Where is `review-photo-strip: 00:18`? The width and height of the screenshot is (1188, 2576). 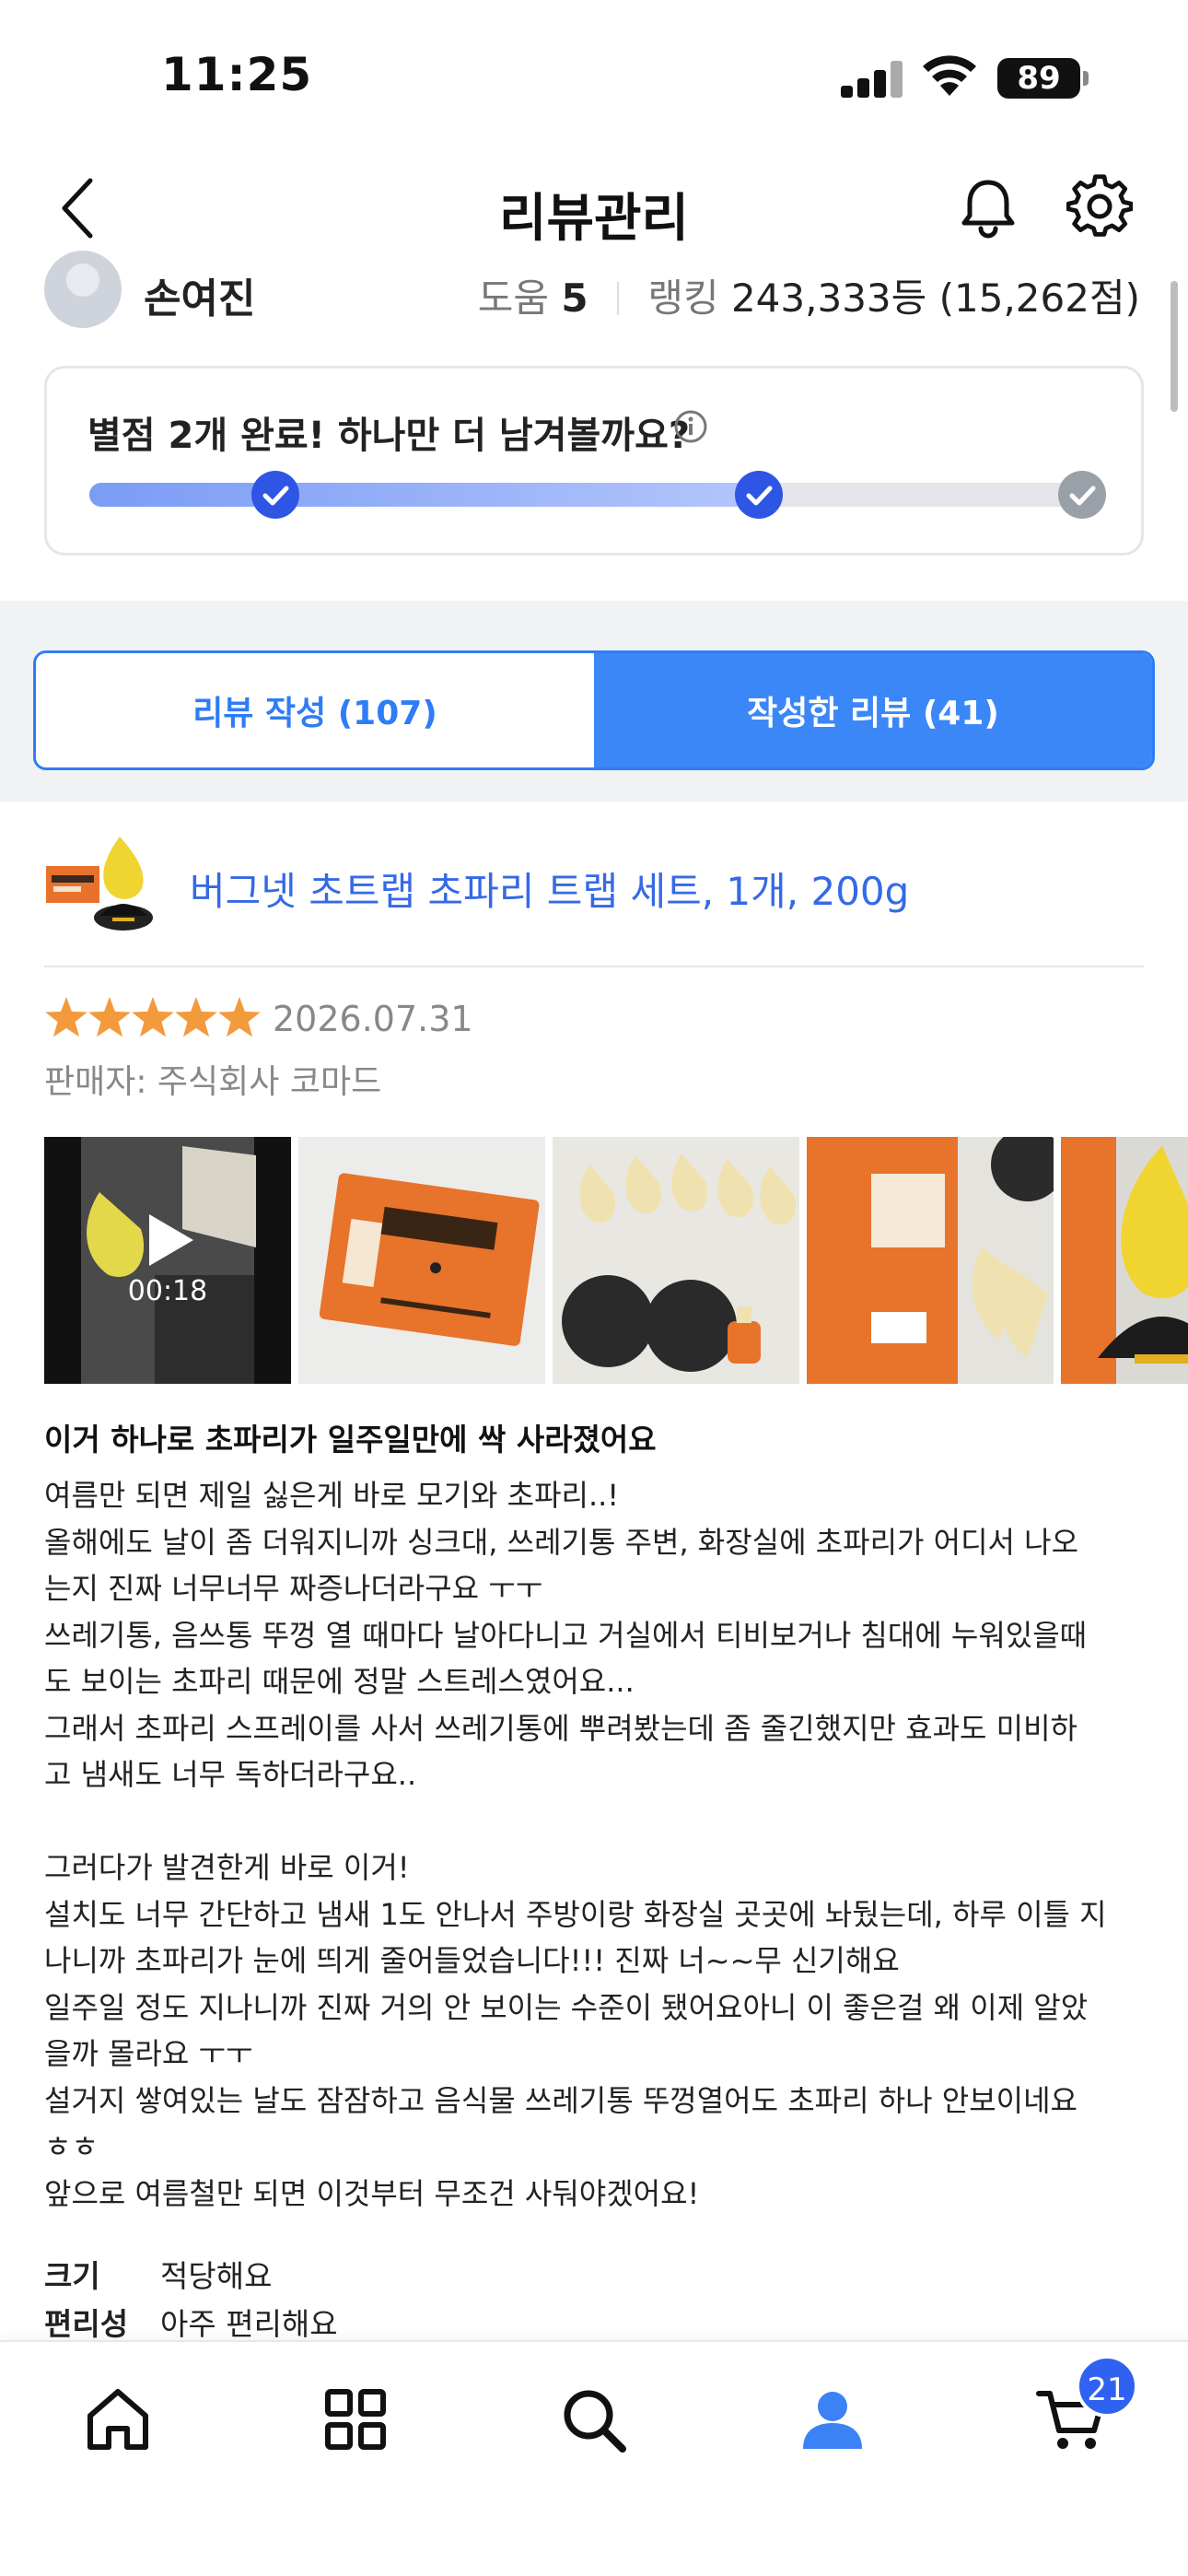
review-photo-strip: 00:18 is located at coordinates (616, 1260).